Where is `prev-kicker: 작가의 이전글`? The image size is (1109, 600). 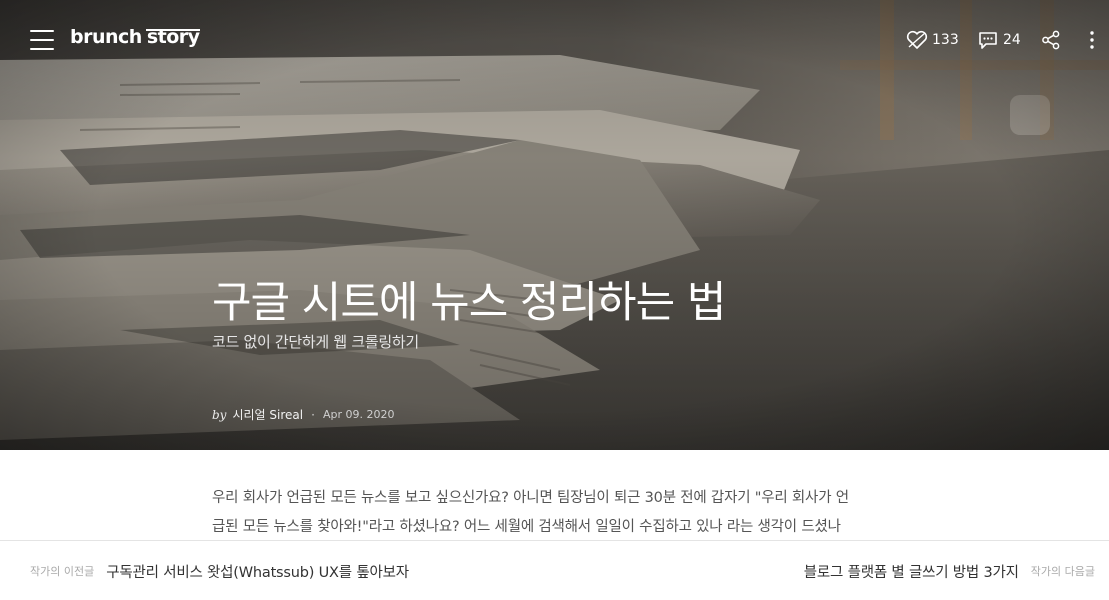 prev-kicker: 작가의 이전글 is located at coordinates (62, 571).